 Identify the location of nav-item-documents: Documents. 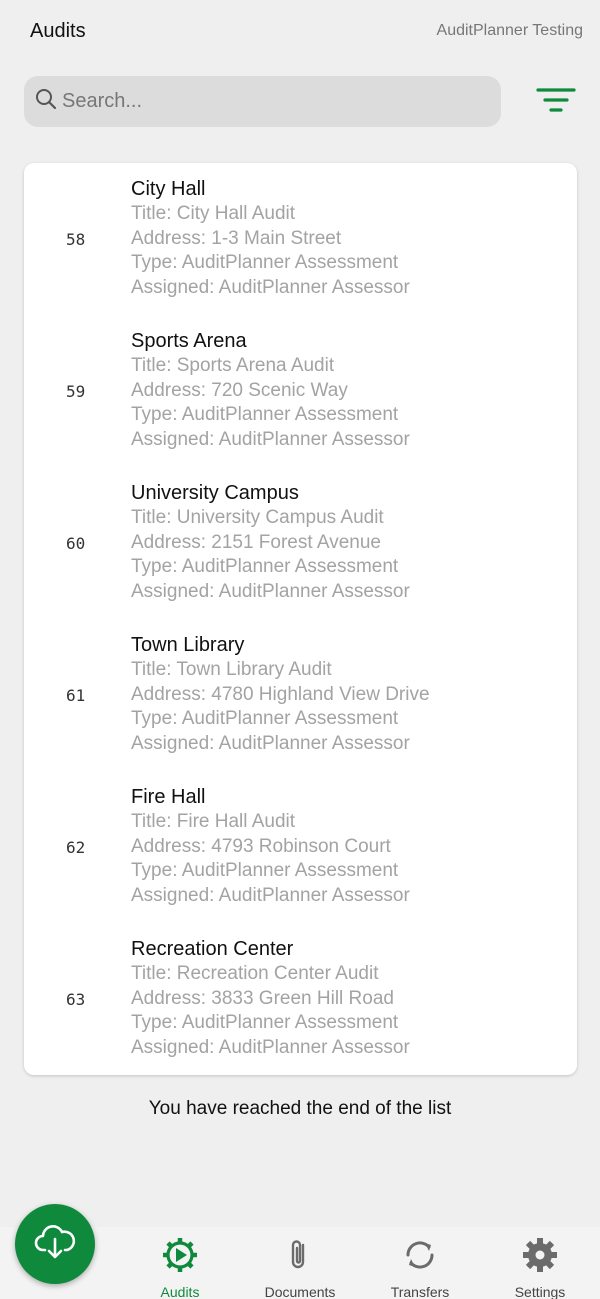
(300, 1263).